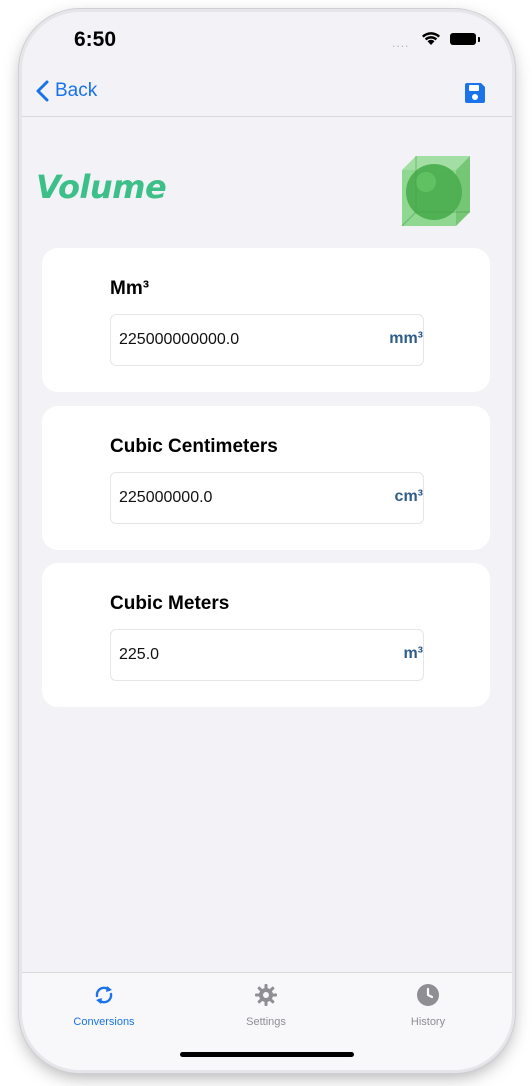  Describe the element at coordinates (267, 655) in the screenshot. I see `cubic-meters-input: 225.0 m³` at that location.